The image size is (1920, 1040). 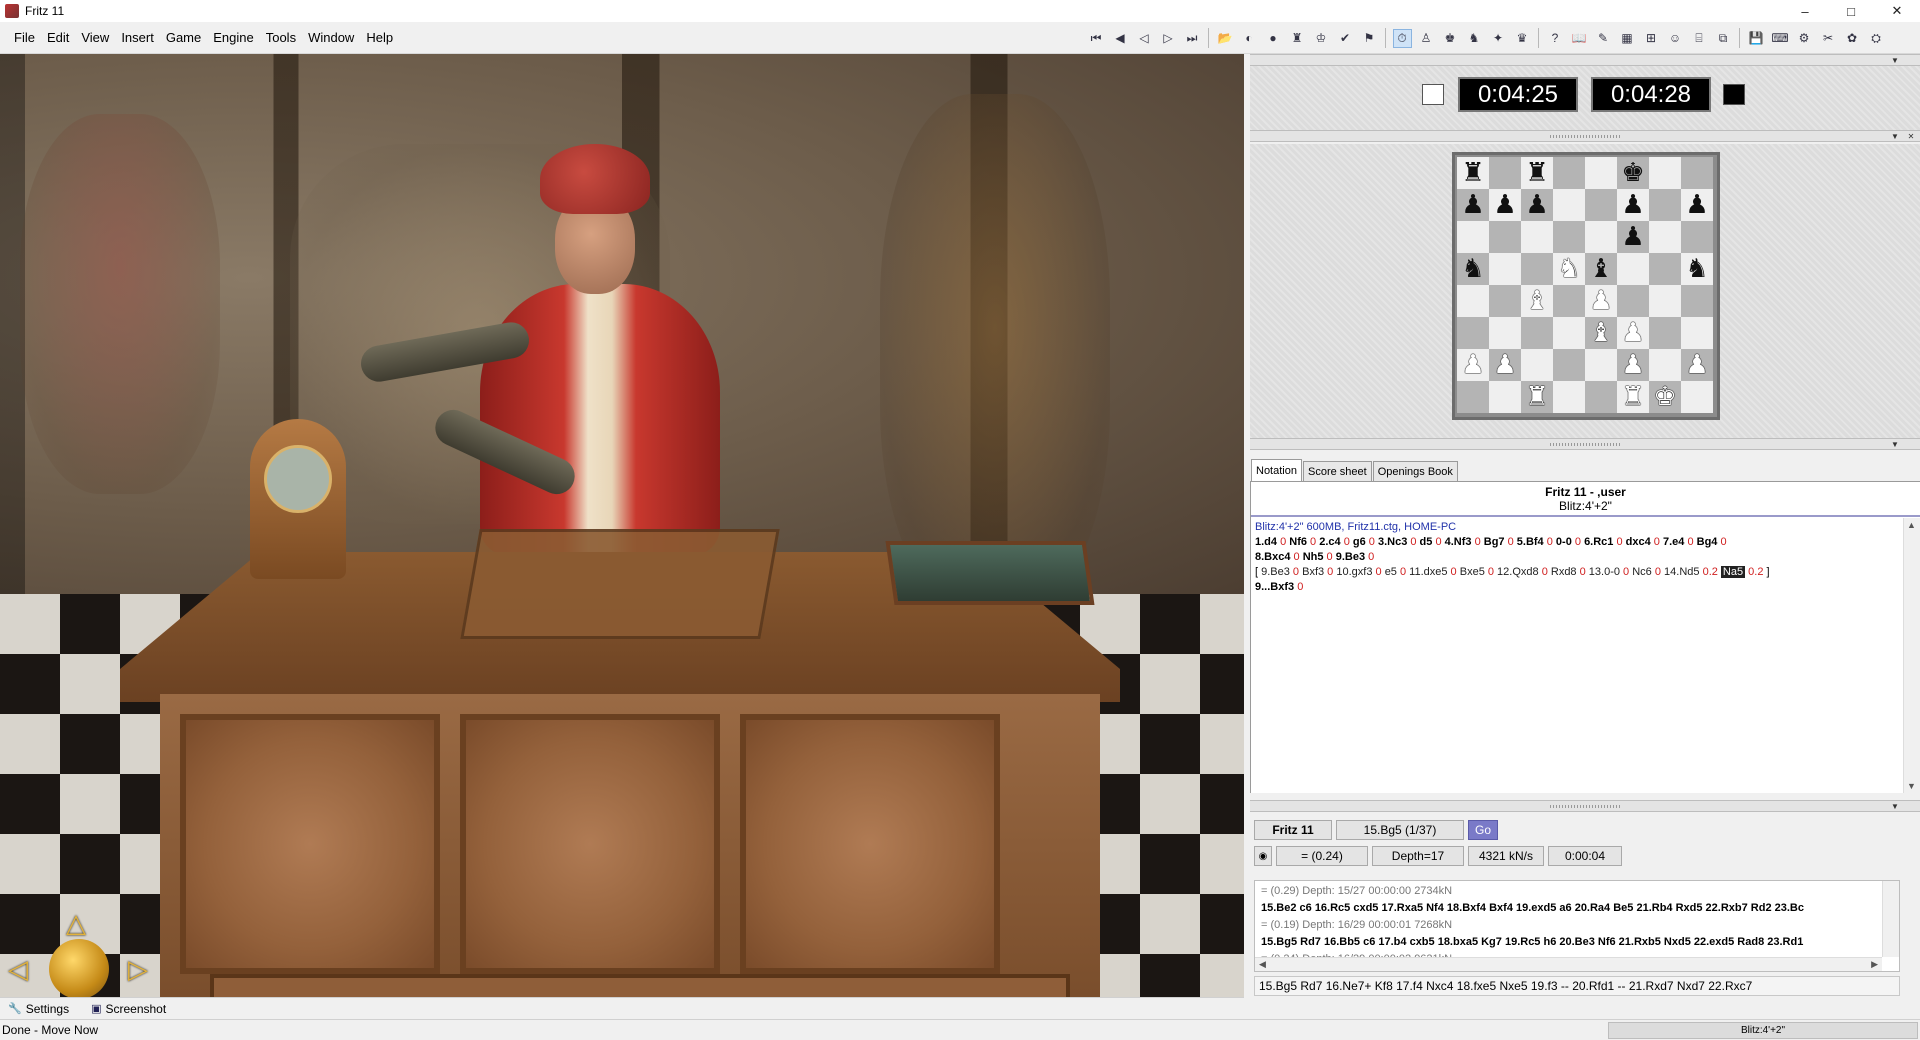 I want to click on maximize-button: □, so click(x=1851, y=11).